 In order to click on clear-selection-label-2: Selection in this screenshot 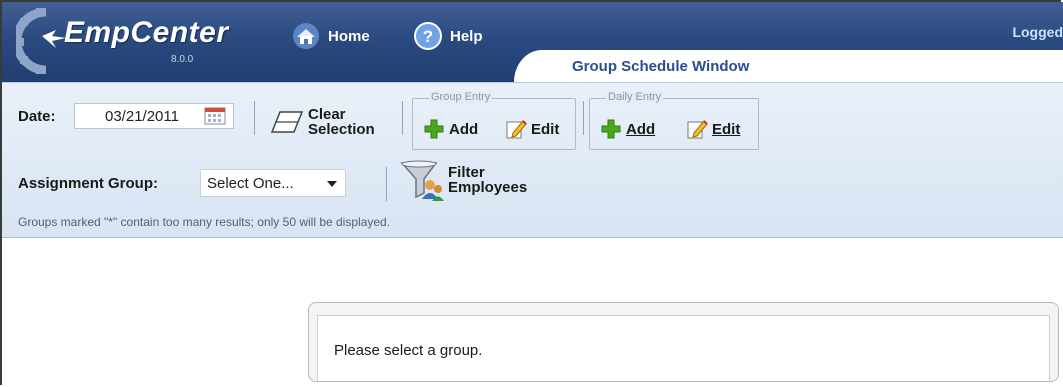, I will do `click(341, 129)`.